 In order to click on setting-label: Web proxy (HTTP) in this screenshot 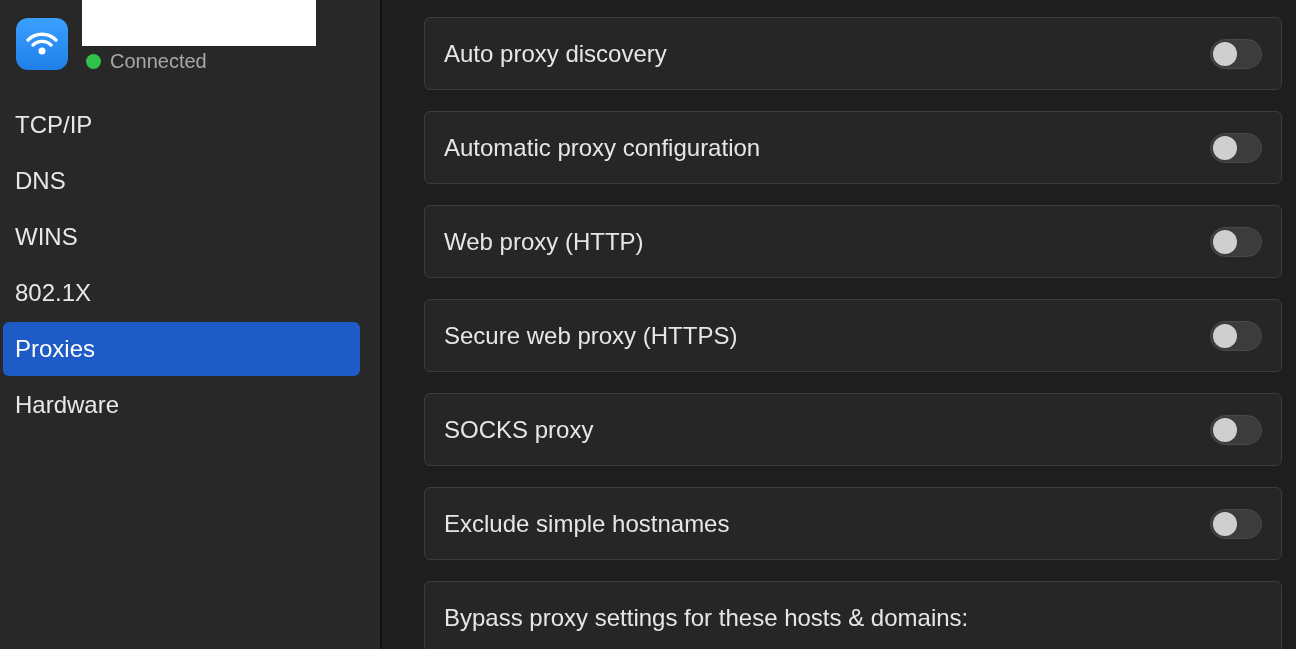, I will do `click(544, 241)`.